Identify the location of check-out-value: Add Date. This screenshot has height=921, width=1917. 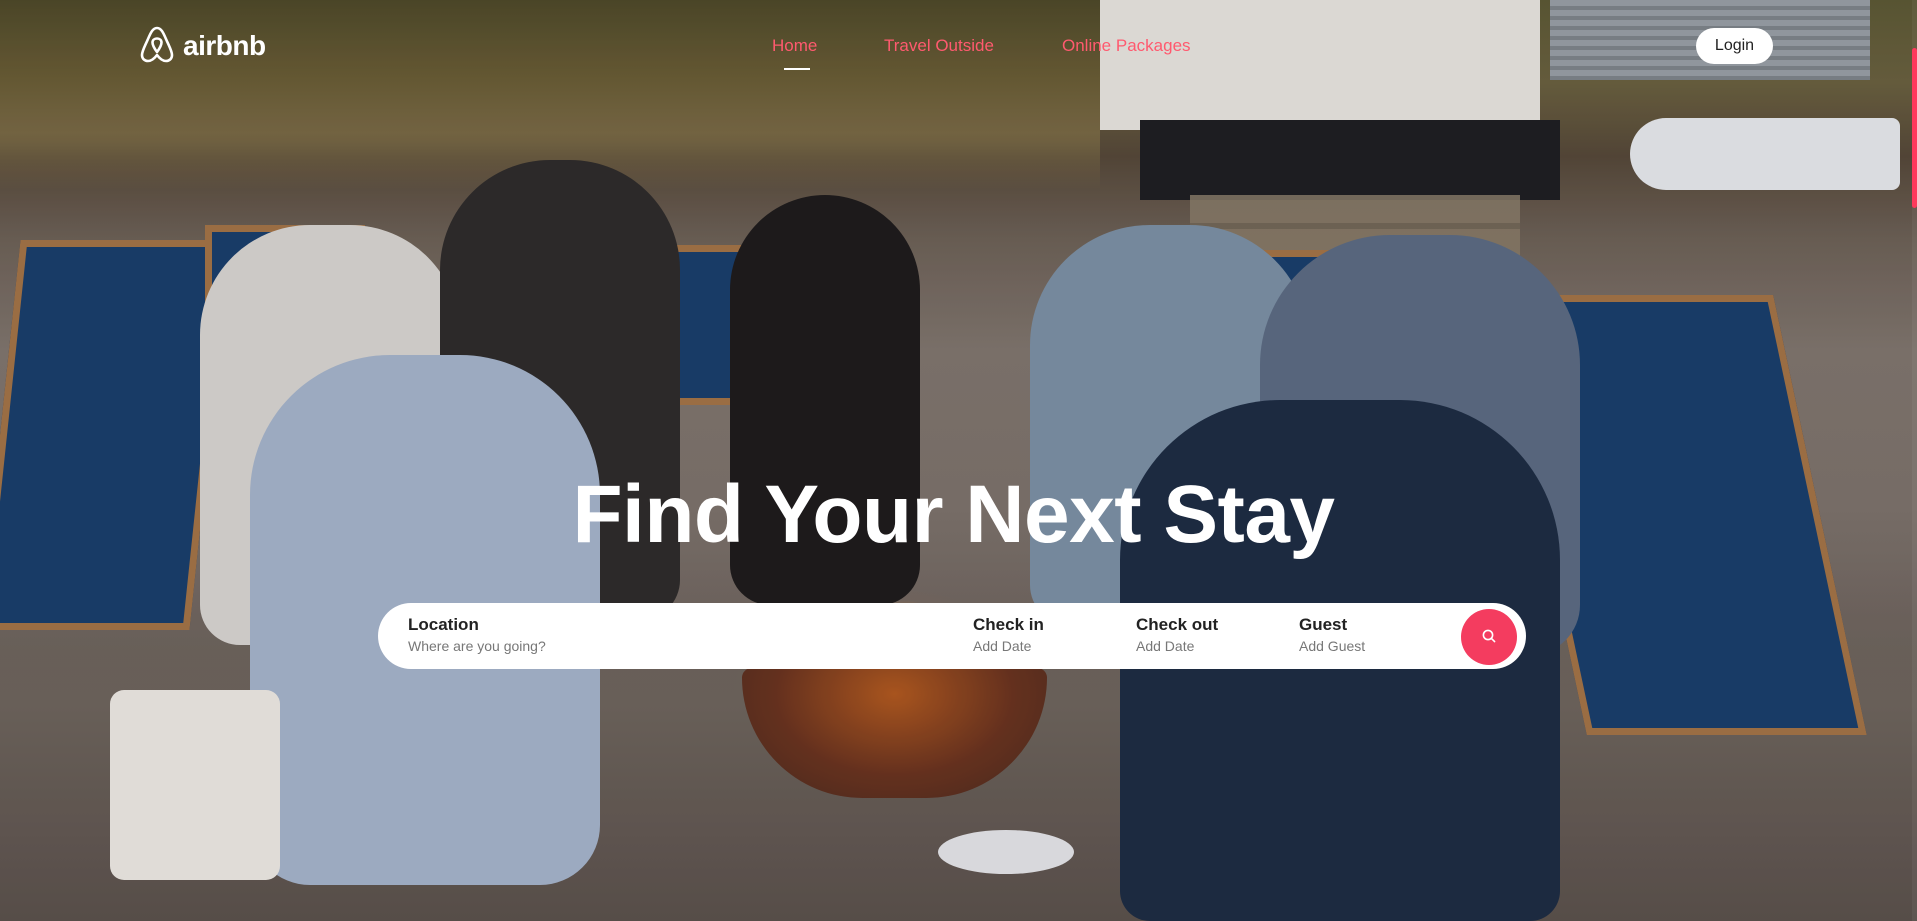
(1165, 646).